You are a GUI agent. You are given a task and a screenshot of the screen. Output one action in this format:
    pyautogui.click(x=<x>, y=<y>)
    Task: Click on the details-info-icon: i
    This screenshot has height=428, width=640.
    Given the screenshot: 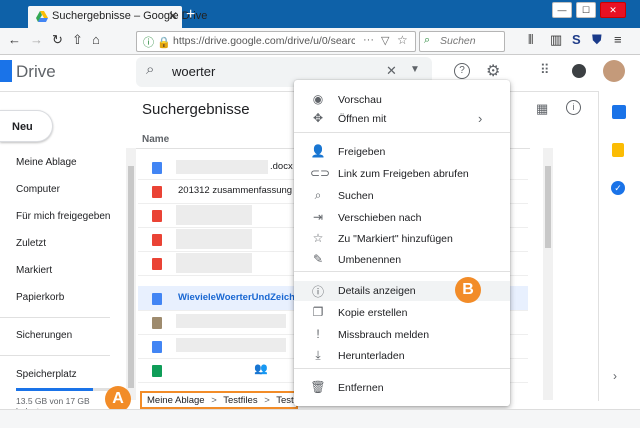 What is the action you would take?
    pyautogui.click(x=573, y=107)
    